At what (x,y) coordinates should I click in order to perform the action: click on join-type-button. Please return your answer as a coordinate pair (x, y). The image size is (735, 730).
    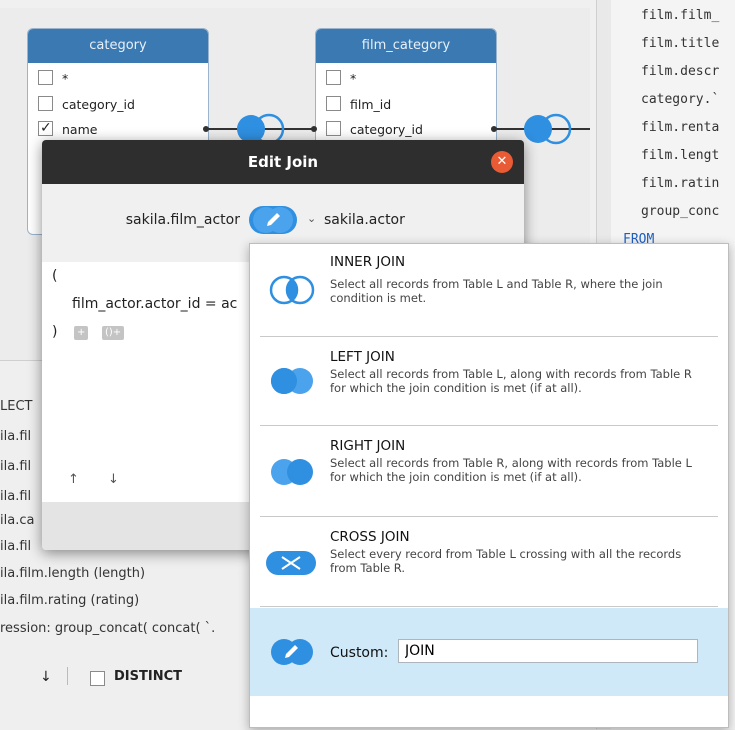
    Looking at the image, I should click on (273, 220).